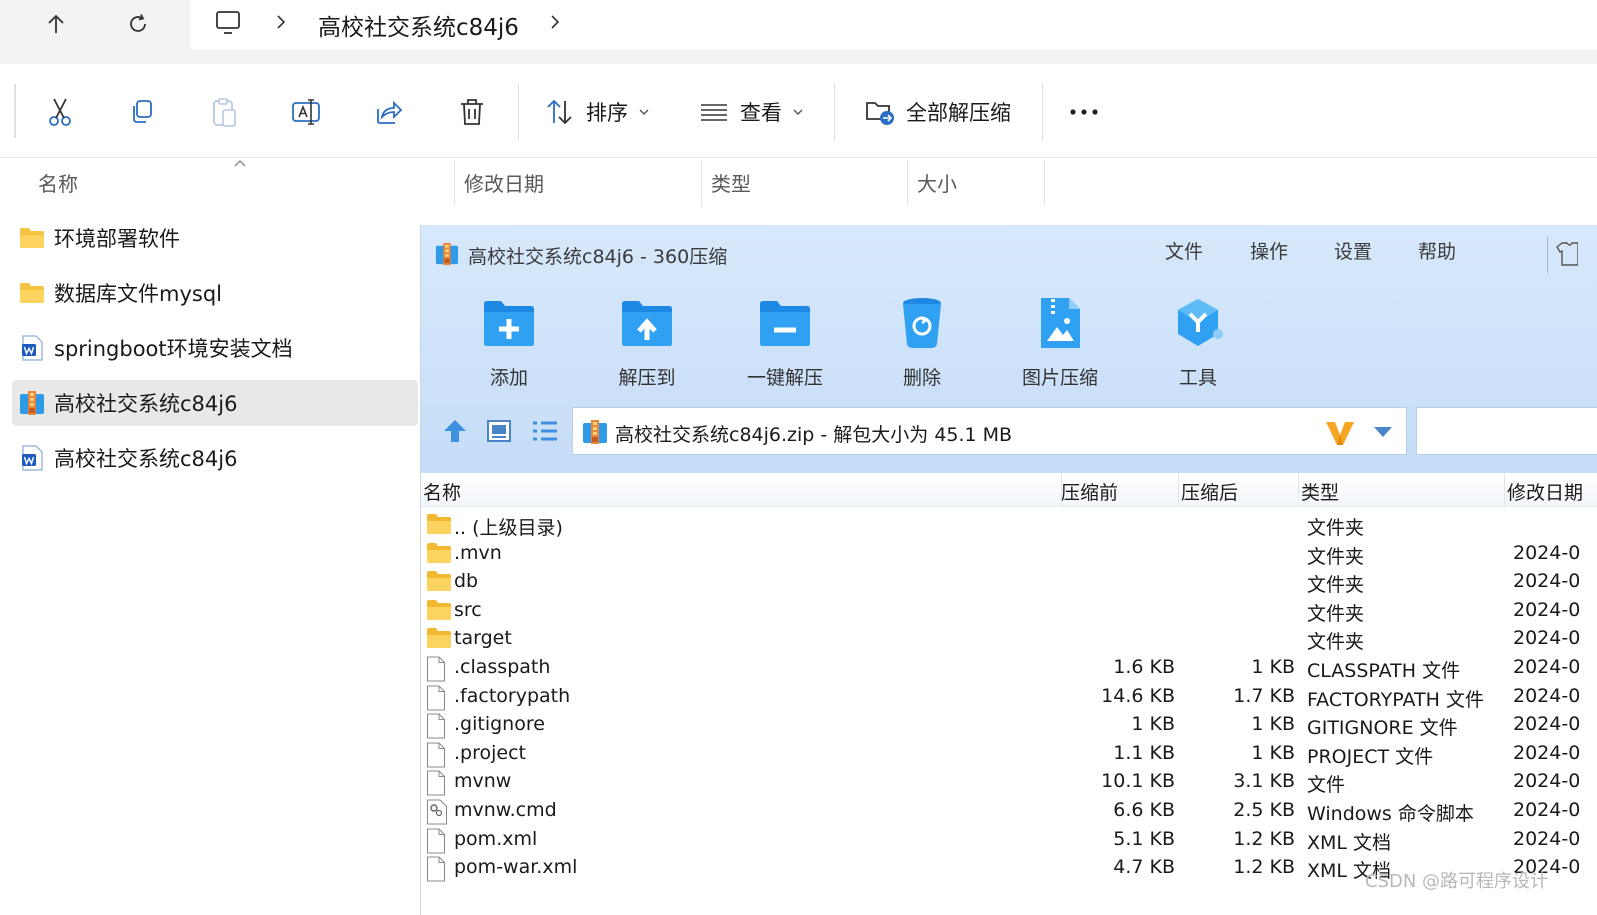  What do you see at coordinates (545, 431) in the screenshot?
I see `list-view-icon` at bounding box center [545, 431].